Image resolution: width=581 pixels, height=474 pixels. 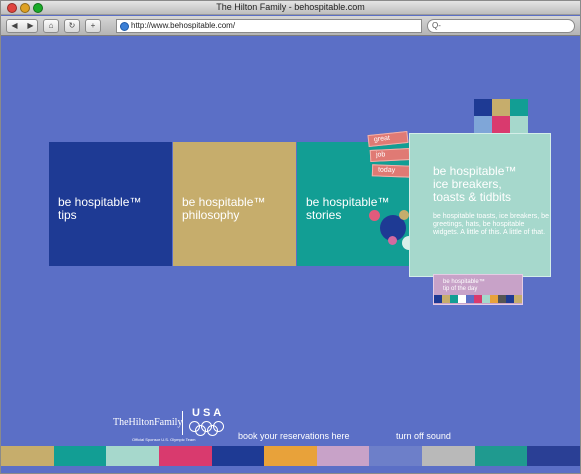 What do you see at coordinates (100, 208) in the screenshot?
I see `tips-label: be hospitable™ tips` at bounding box center [100, 208].